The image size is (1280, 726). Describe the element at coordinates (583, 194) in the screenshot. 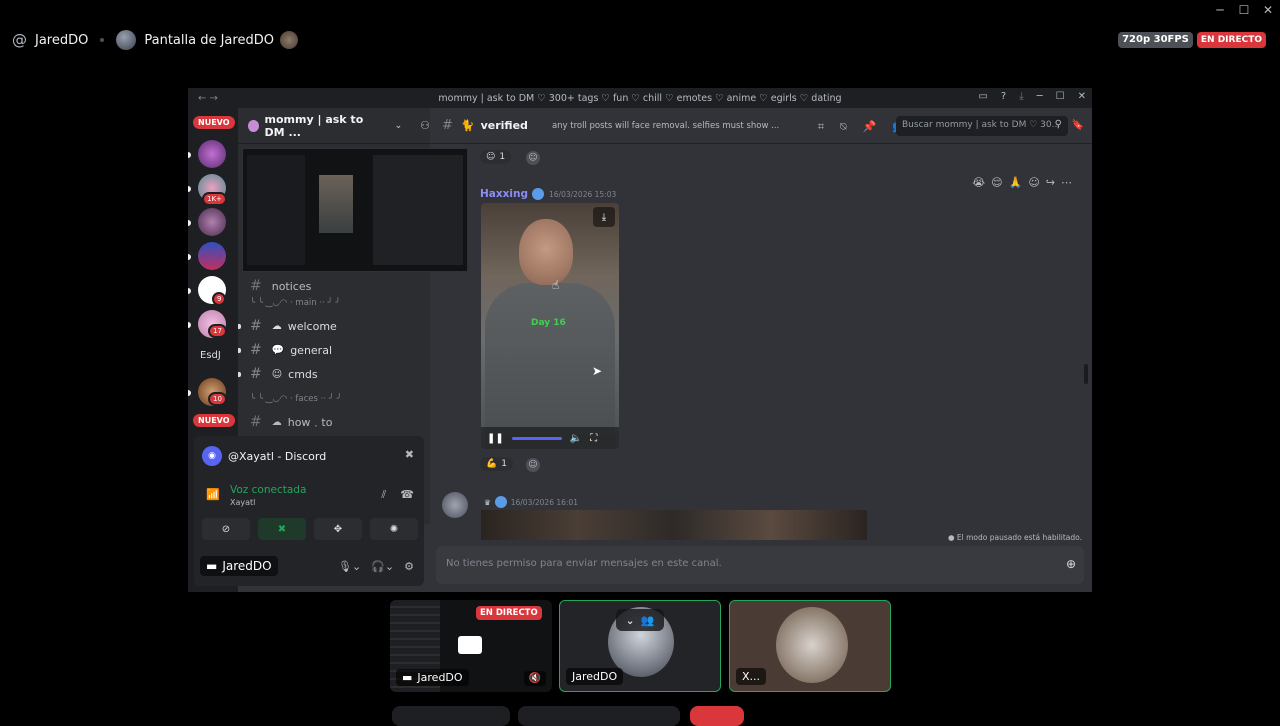

I see `message-timestamp: 16/03/2026 15:03` at that location.